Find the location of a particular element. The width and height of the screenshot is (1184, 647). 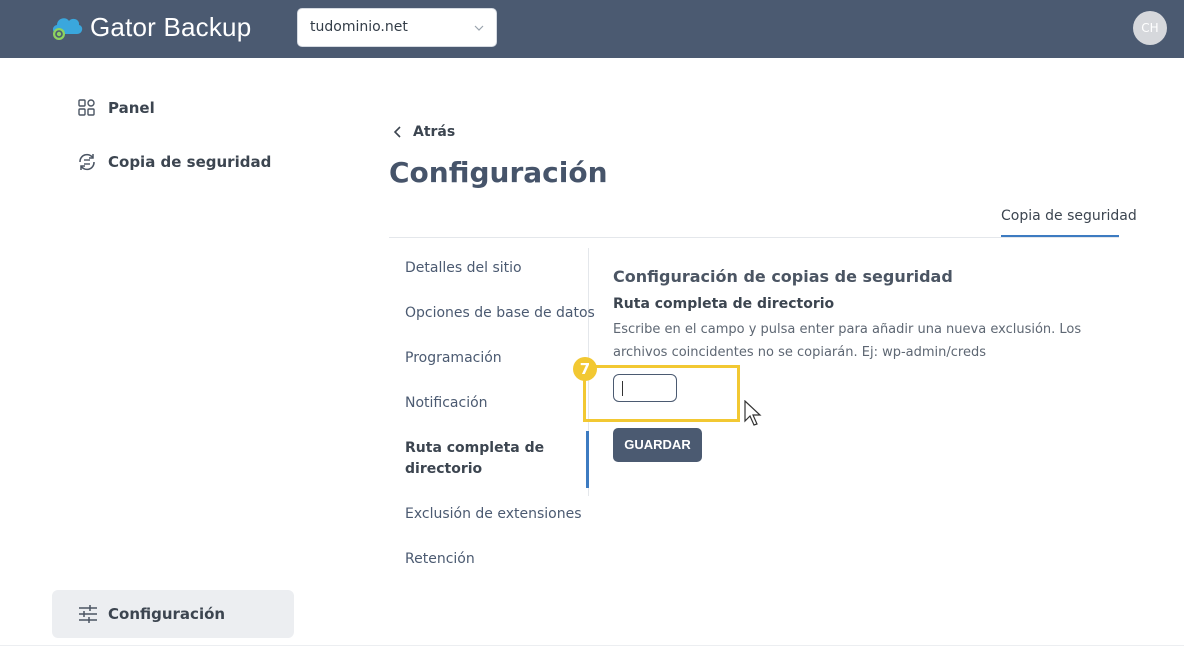

sidebar-item-configuracion: Configuración is located at coordinates (173, 614).